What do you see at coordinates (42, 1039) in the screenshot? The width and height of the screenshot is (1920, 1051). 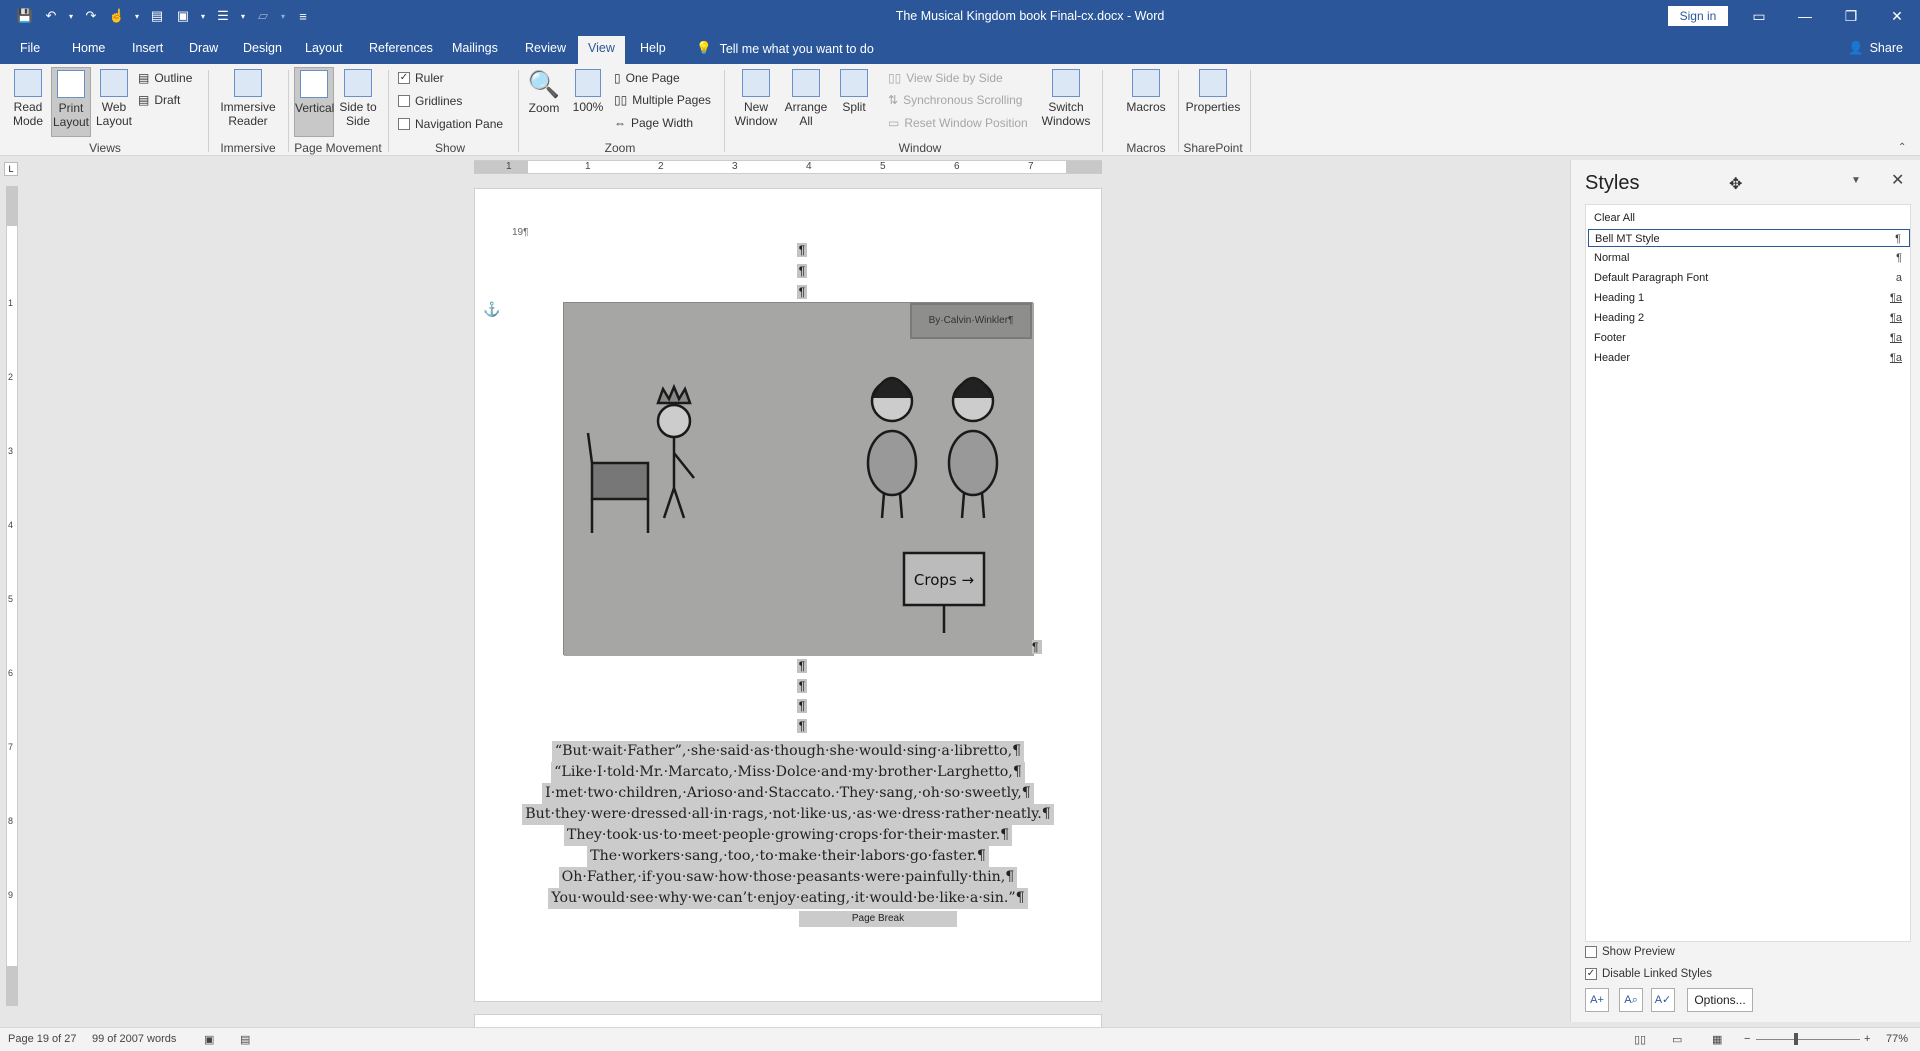 I see `page-counter: Page 19 of 27` at bounding box center [42, 1039].